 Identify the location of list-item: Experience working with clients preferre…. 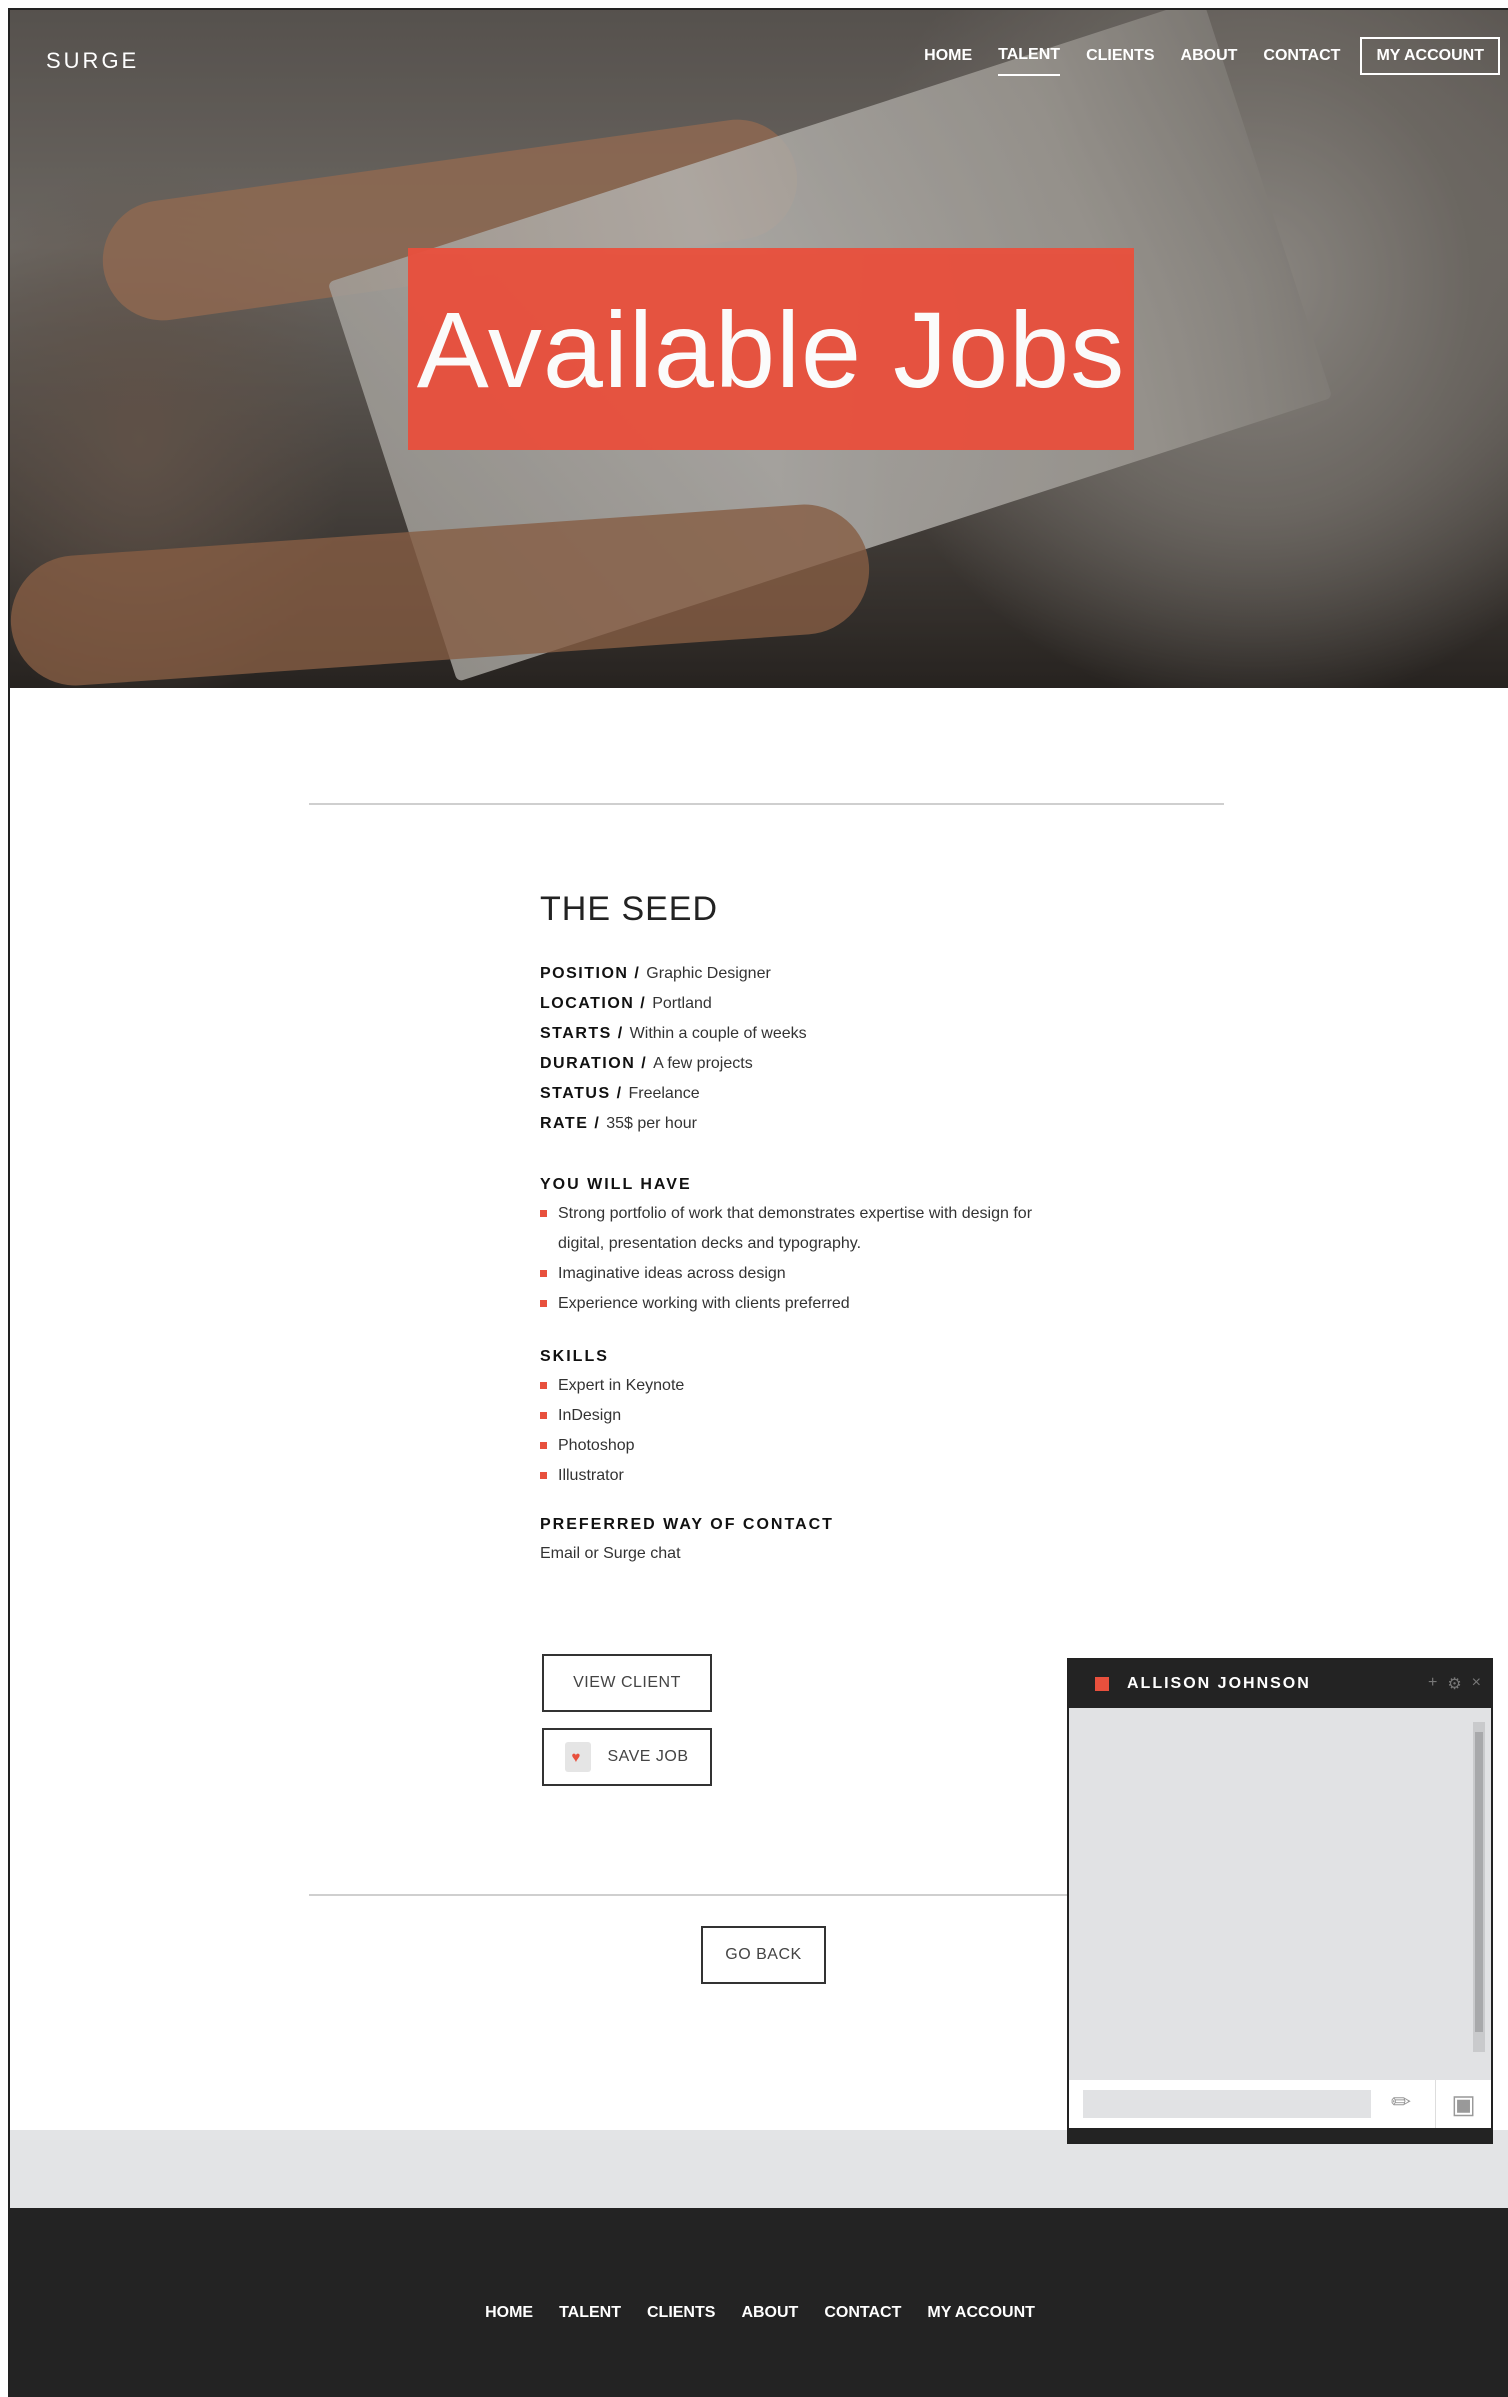
(800, 1304).